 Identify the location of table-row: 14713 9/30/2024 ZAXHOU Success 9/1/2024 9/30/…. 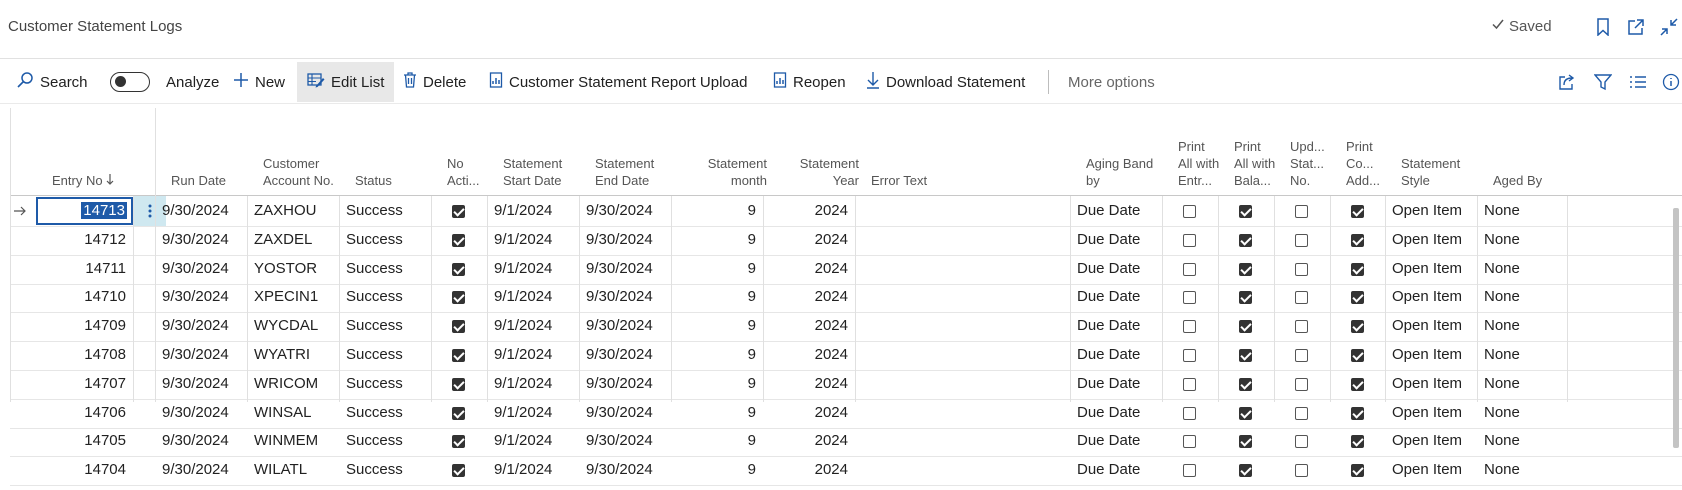
(846, 211).